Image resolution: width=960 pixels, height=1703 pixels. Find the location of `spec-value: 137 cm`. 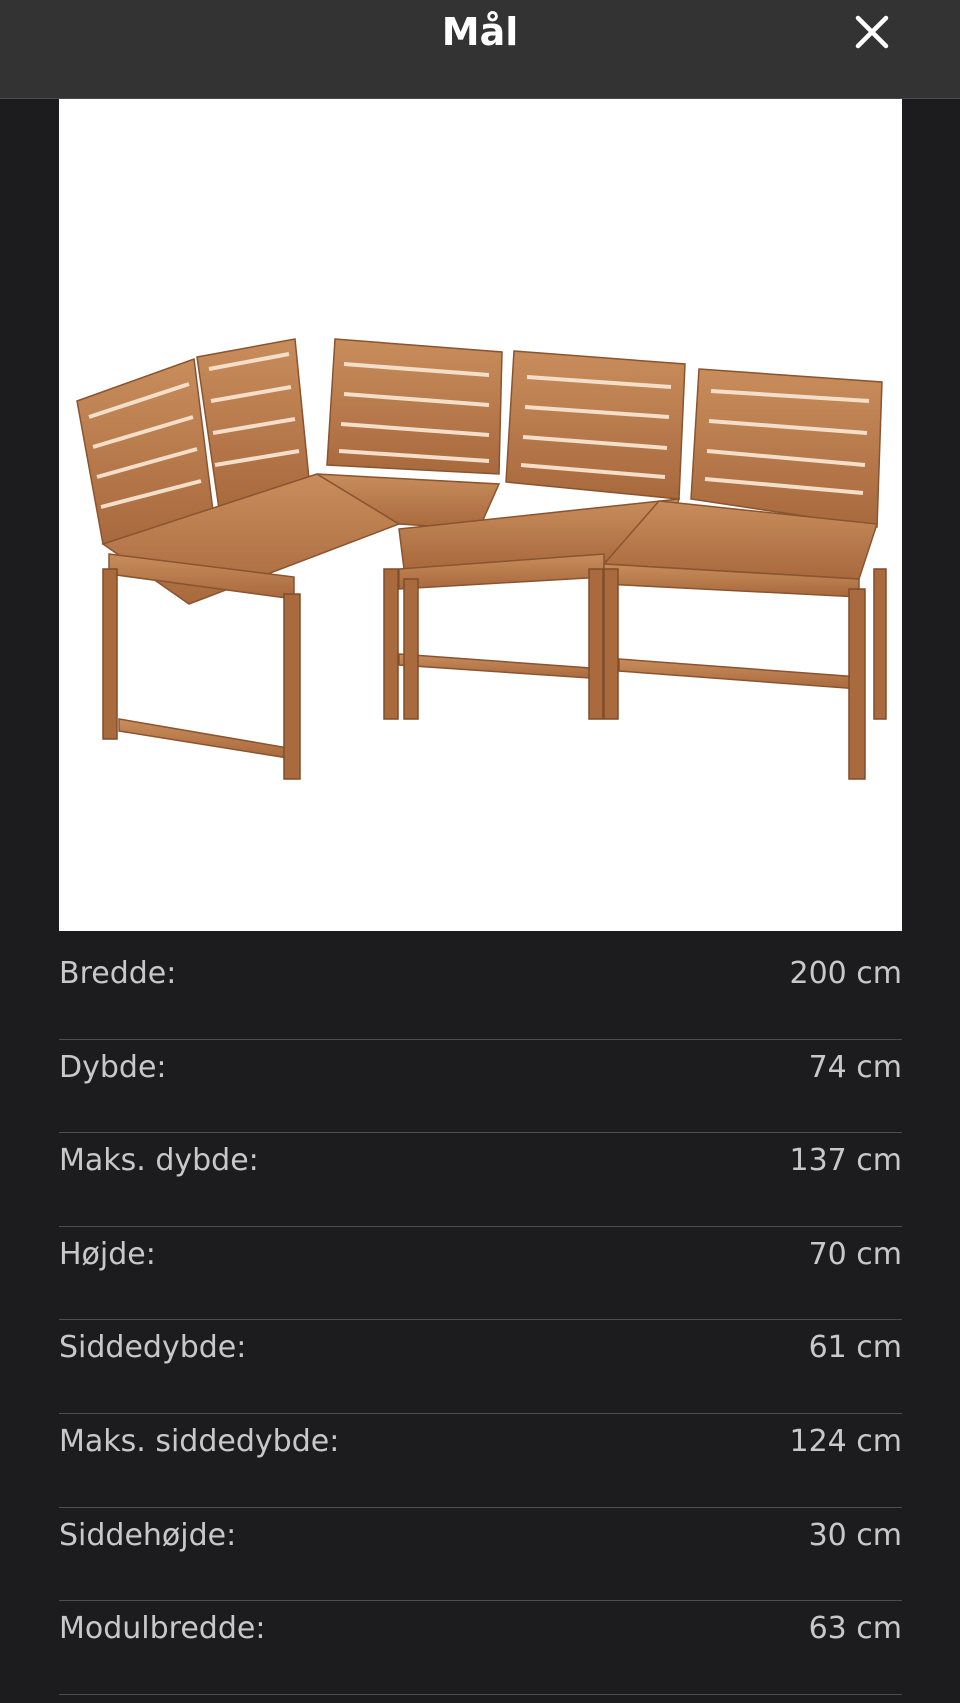

spec-value: 137 cm is located at coordinates (845, 1161).